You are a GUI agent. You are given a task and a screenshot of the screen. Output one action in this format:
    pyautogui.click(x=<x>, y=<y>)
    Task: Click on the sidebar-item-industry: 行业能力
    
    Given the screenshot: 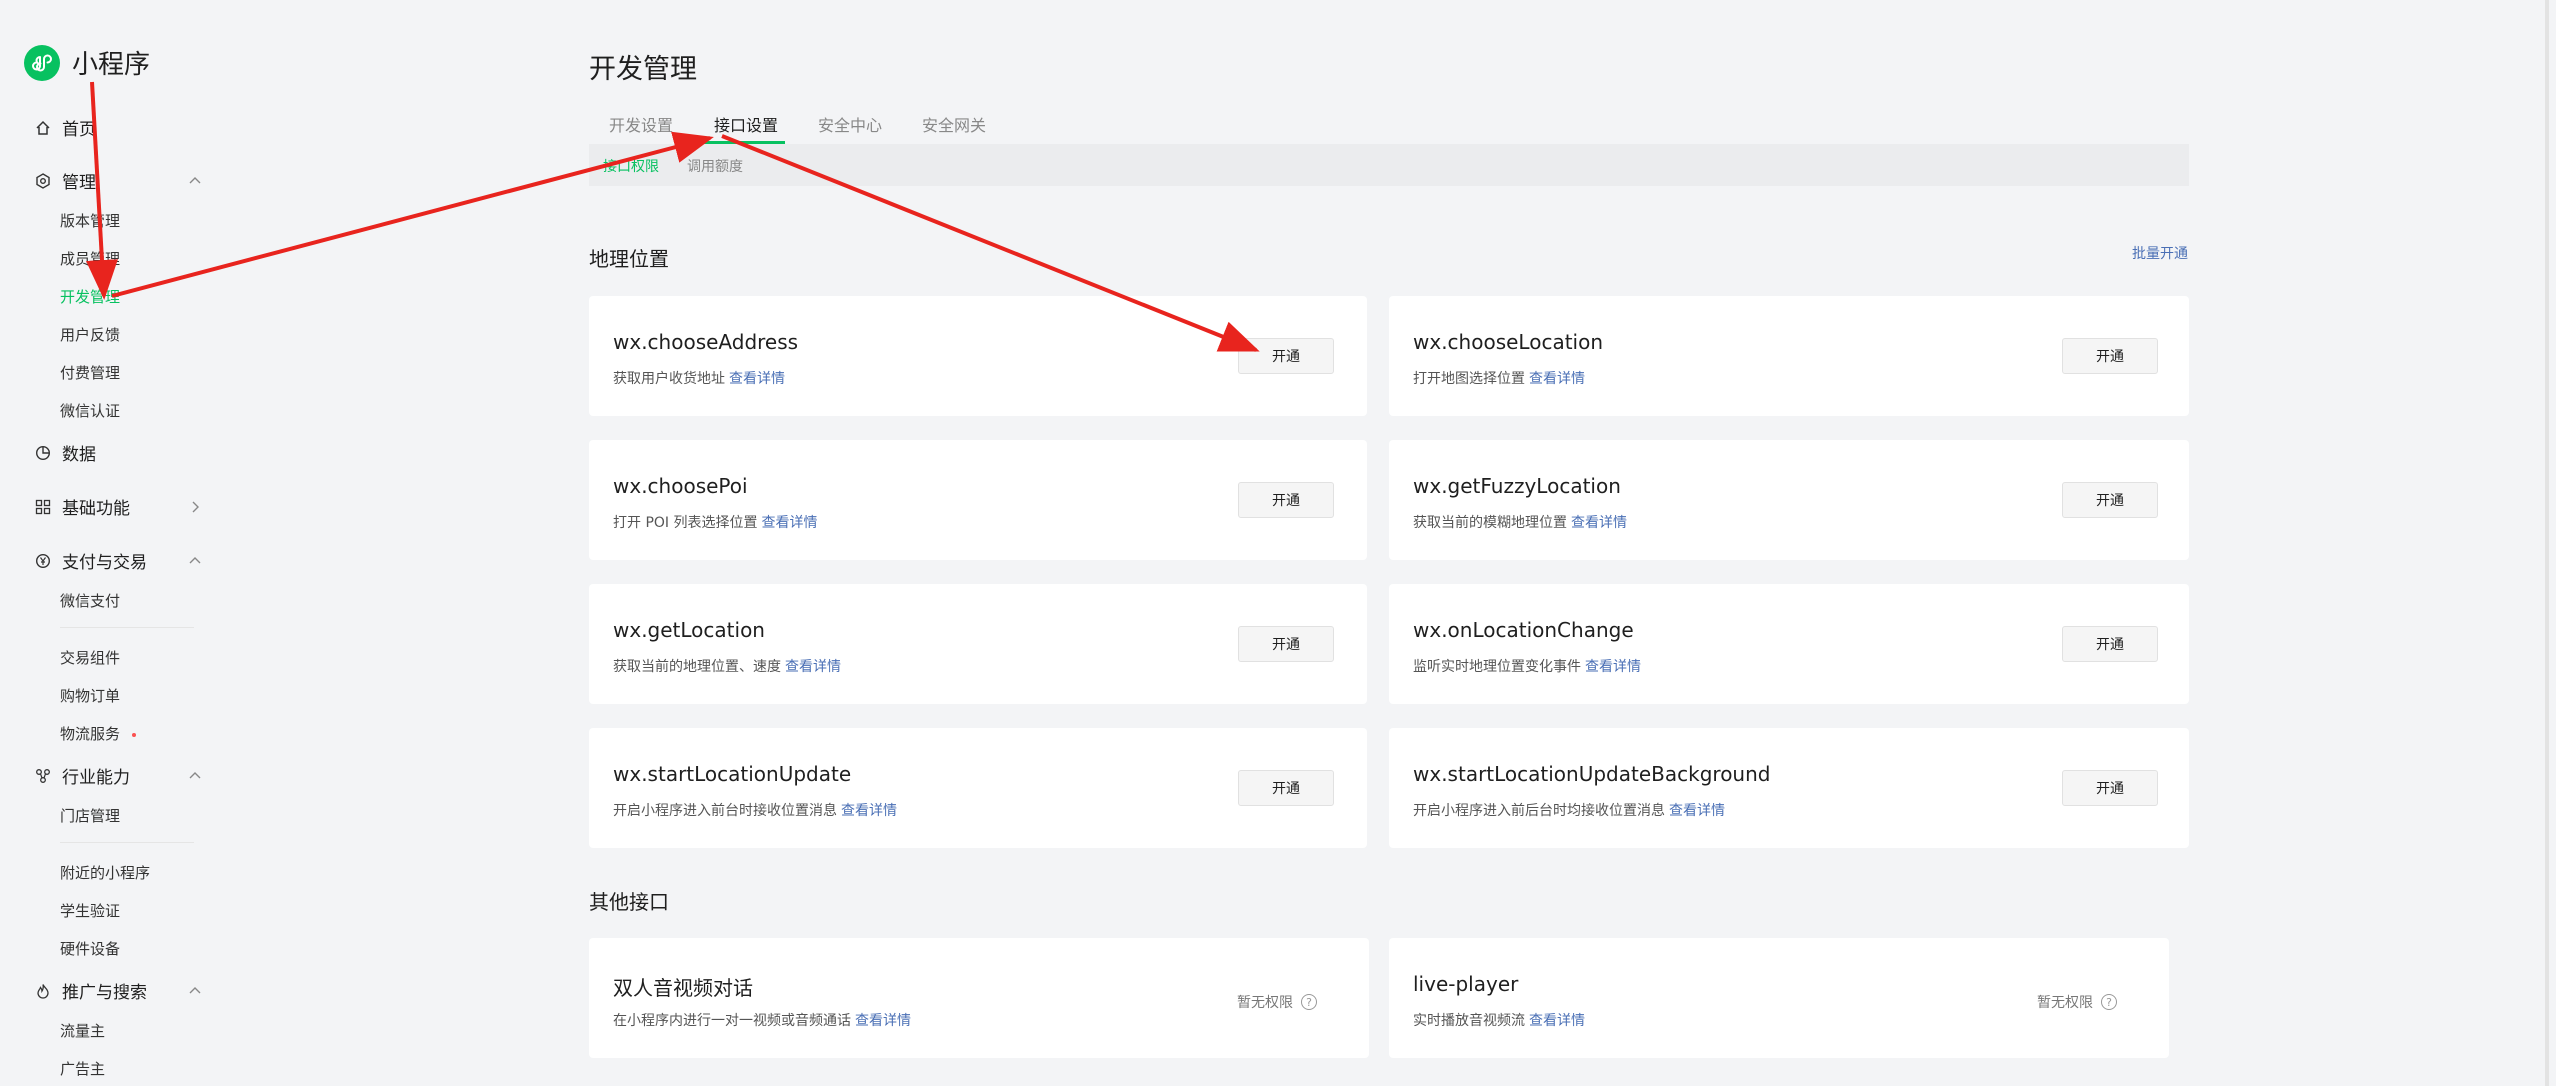 What is the action you would take?
    pyautogui.click(x=118, y=775)
    